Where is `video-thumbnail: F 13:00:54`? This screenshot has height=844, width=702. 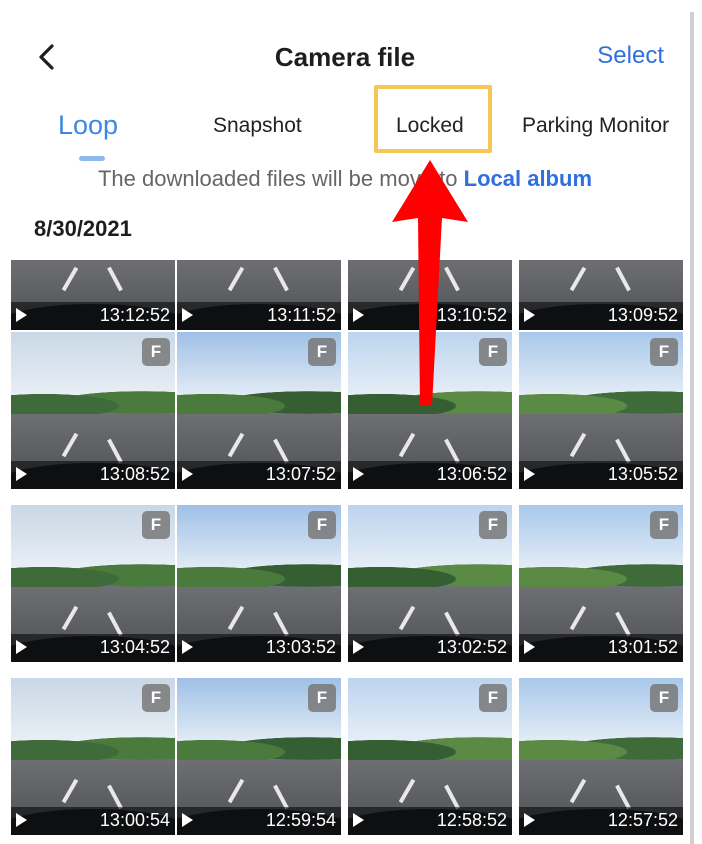
video-thumbnail: F 13:00:54 is located at coordinates (93, 756).